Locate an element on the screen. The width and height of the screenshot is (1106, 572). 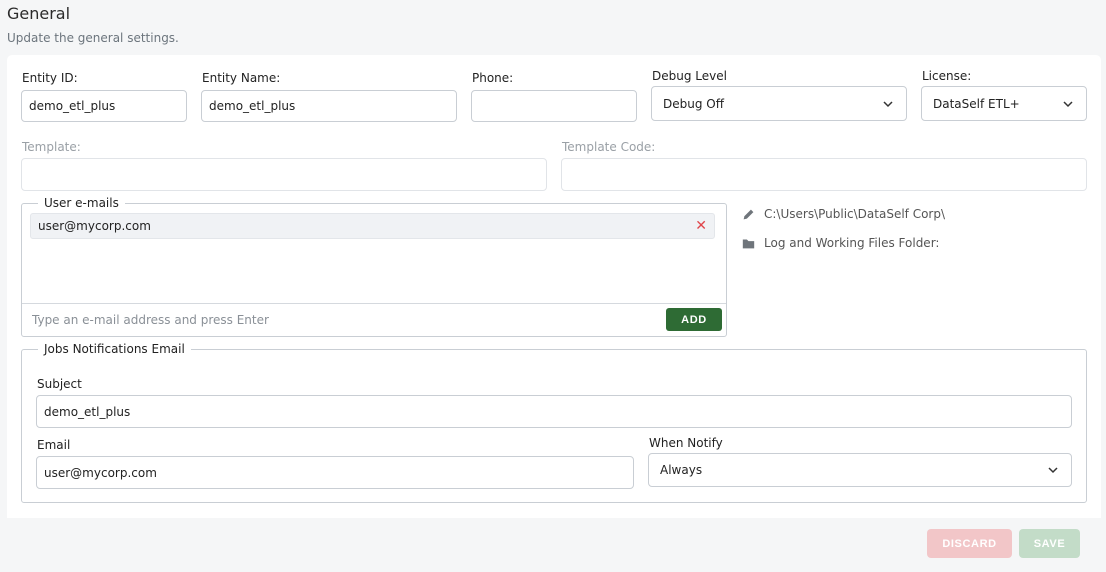
template-label: Template: is located at coordinates (51, 147).